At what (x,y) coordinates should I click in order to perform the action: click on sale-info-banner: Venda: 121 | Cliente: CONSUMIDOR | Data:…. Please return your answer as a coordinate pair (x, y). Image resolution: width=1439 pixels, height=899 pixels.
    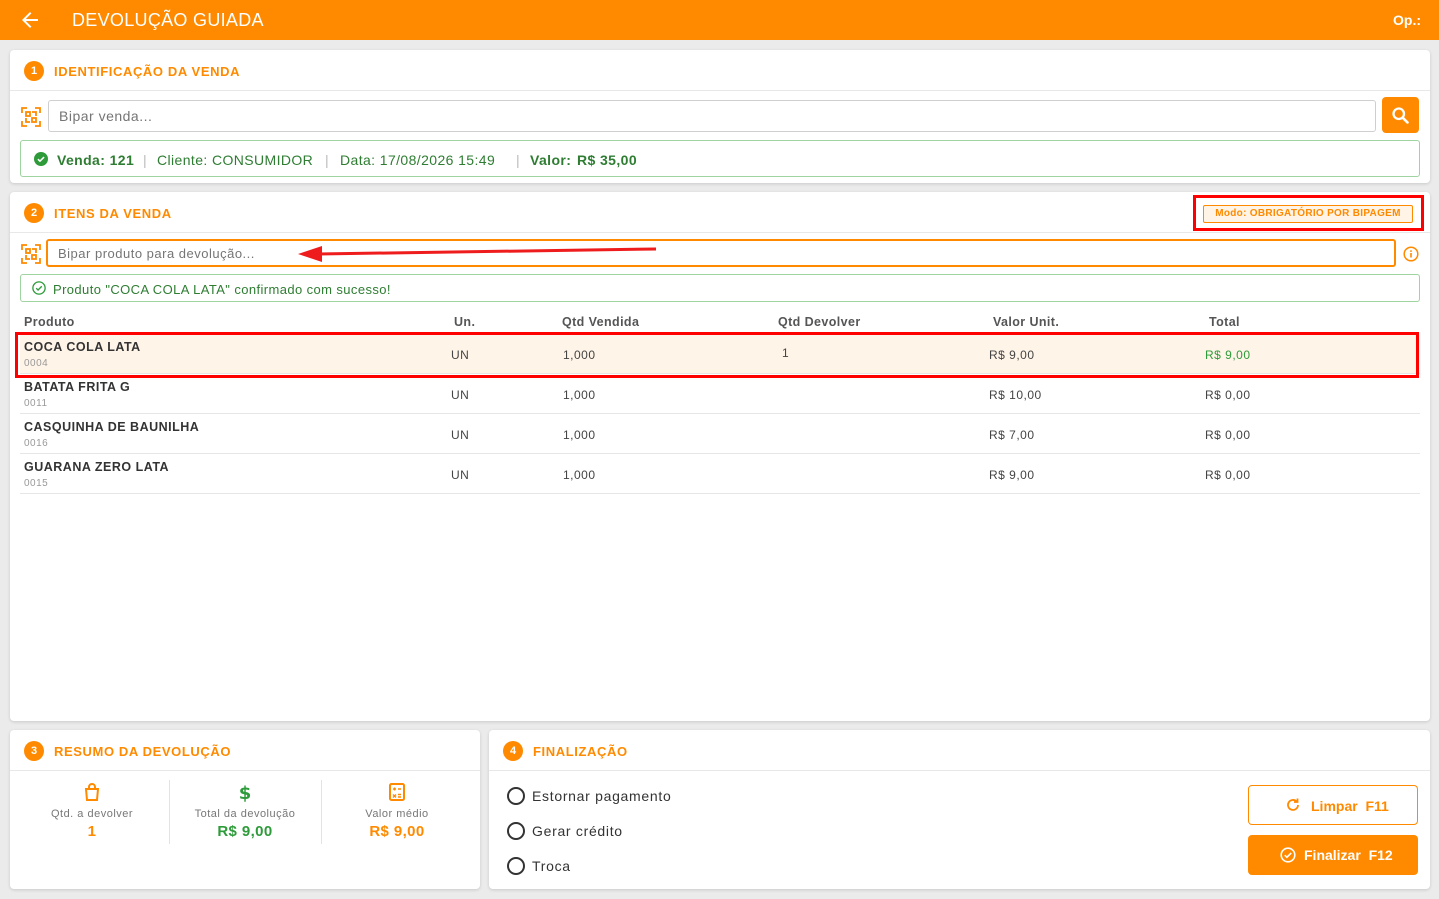
    Looking at the image, I should click on (720, 158).